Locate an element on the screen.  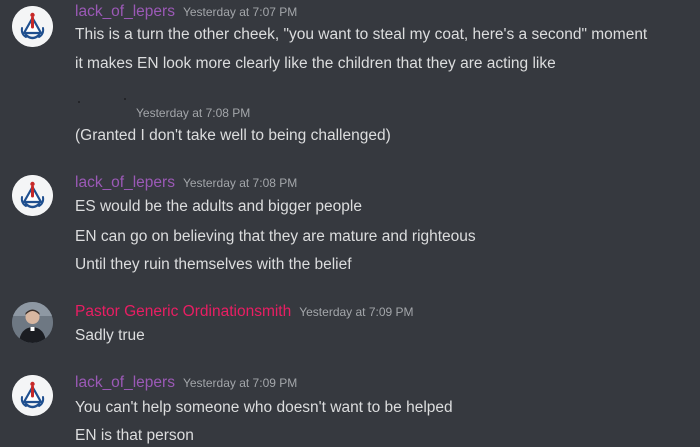
timestamp: Yesterday at 7:07 PM is located at coordinates (240, 12).